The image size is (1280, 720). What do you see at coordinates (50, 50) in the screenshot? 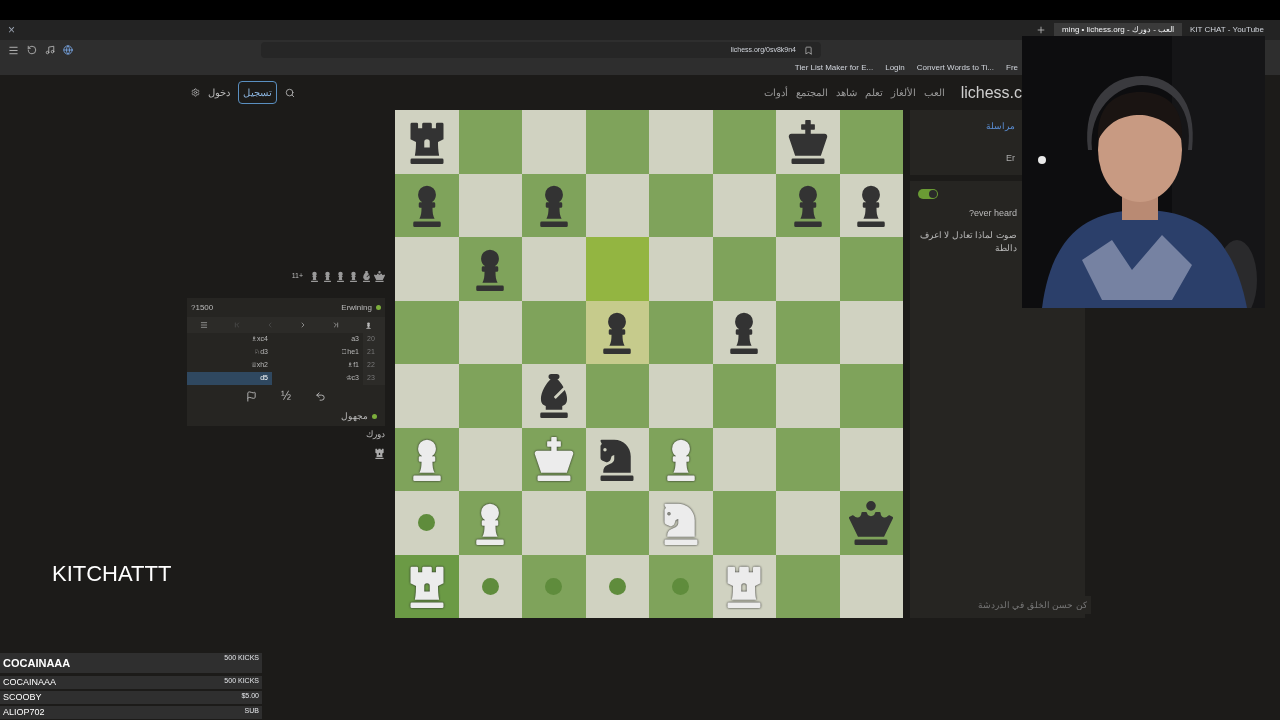
I see `music-icon` at bounding box center [50, 50].